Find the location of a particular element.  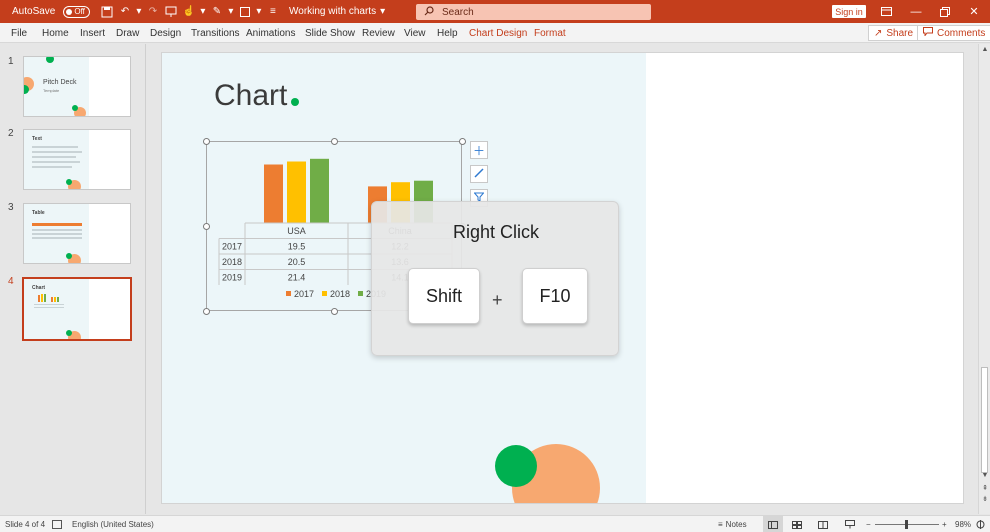

plus-icon: ＋ is located at coordinates (478, 150).